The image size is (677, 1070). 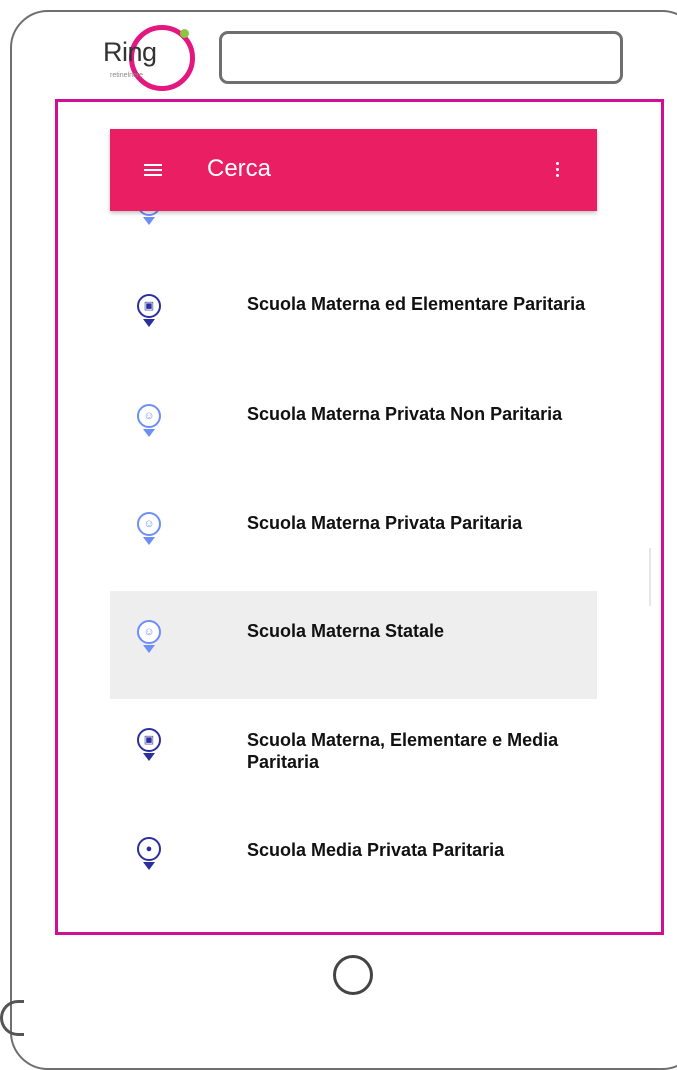 What do you see at coordinates (353, 975) in the screenshot?
I see `home-button` at bounding box center [353, 975].